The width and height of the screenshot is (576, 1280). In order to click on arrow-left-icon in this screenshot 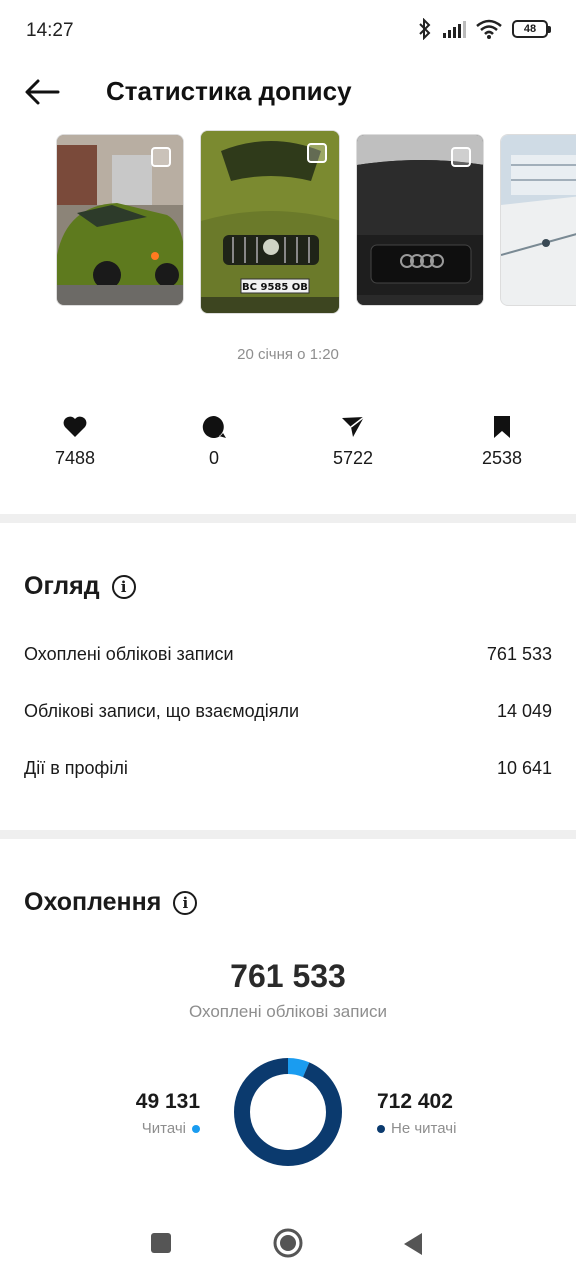, I will do `click(42, 92)`.